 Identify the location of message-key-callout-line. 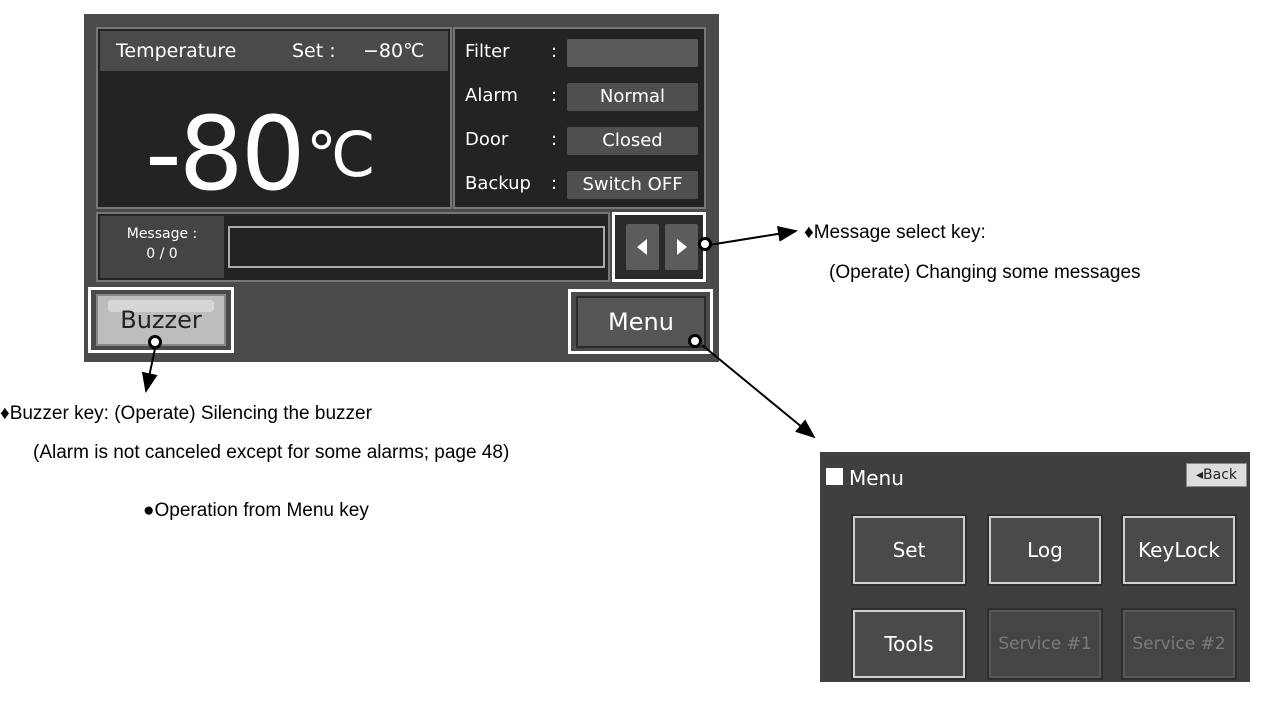
(753, 235).